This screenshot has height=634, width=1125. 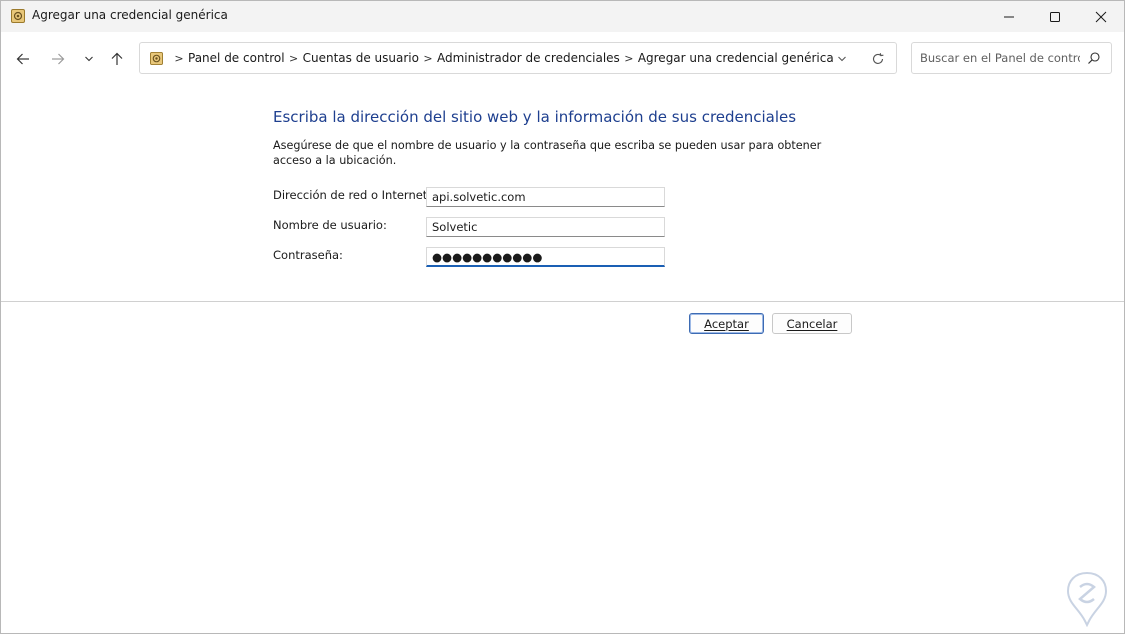 I want to click on refresh-icon, so click(x=878, y=58).